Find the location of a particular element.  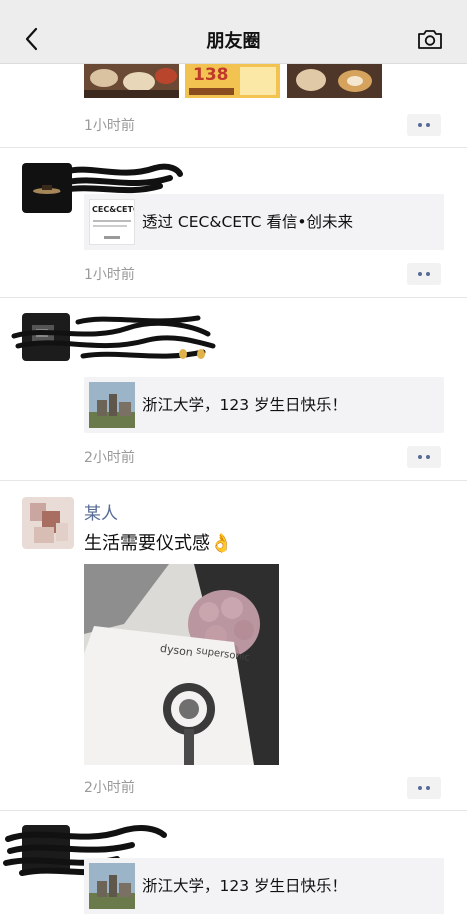

ok-hand-emoji: 👌 is located at coordinates (221, 543).